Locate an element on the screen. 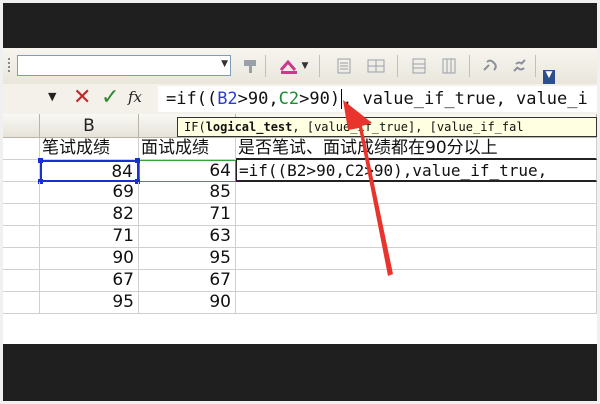 The image size is (600, 404). formula-suffix: , value_if_true, value_i is located at coordinates (465, 99).